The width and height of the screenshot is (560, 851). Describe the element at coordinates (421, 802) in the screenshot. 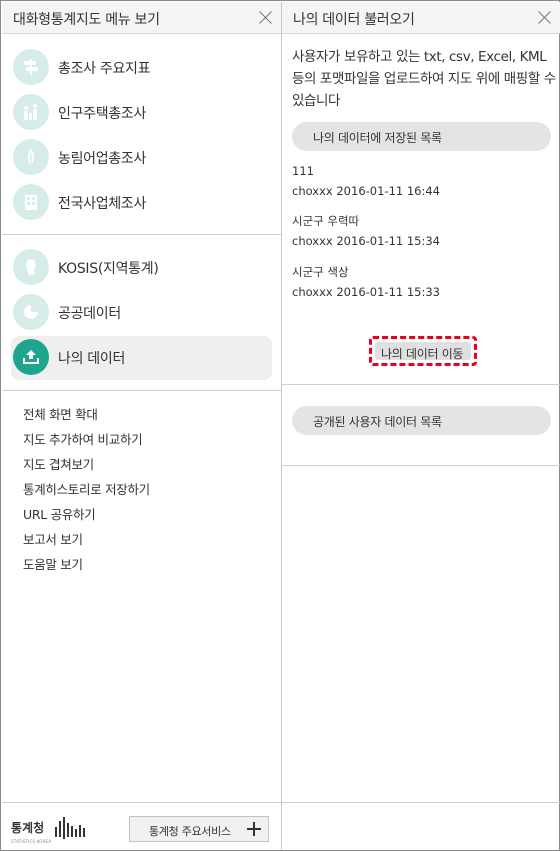

I see `footer-divider` at that location.